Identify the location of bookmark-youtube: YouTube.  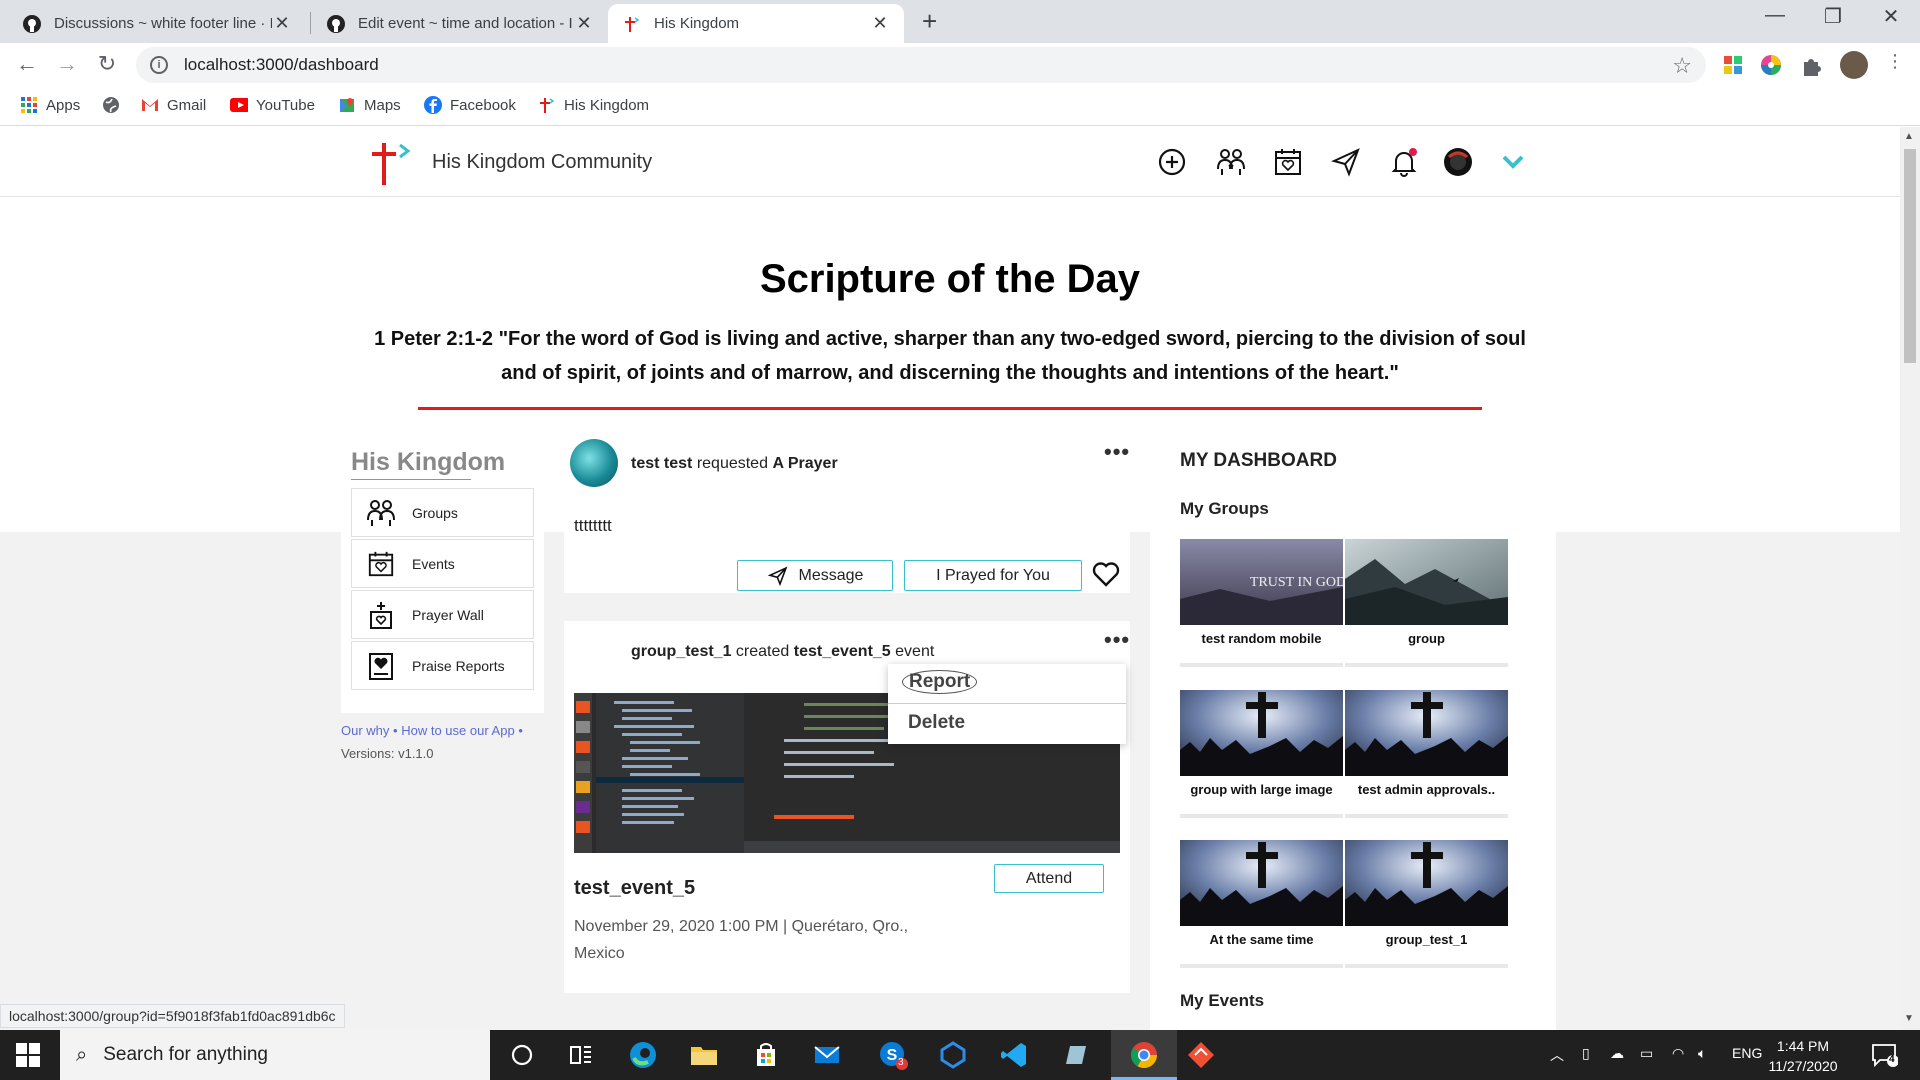
(272, 105).